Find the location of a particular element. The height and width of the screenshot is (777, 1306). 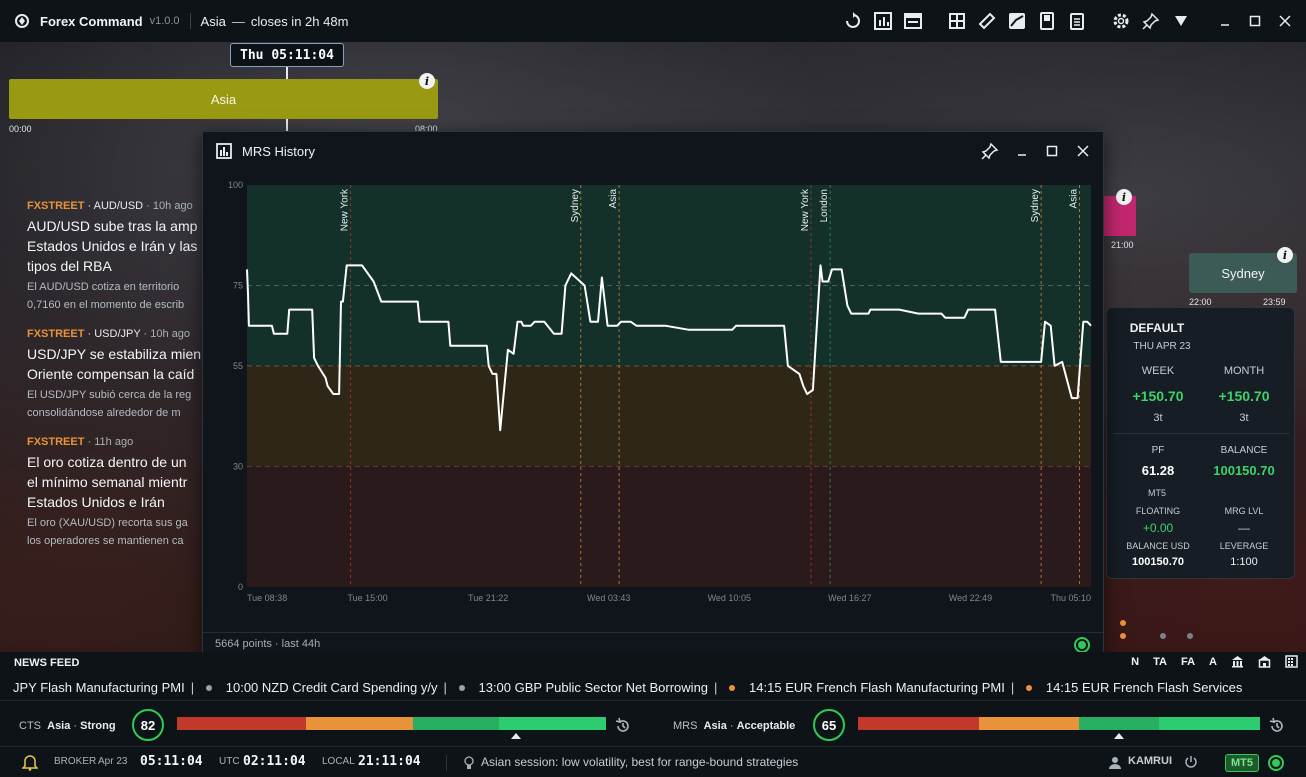

calculator-icon is located at coordinates (1291, 661).